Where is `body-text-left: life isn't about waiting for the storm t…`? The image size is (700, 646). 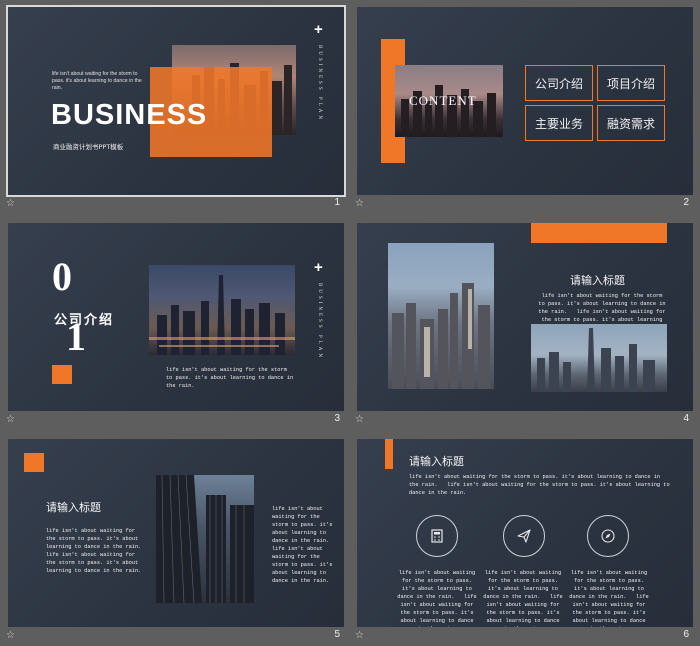 body-text-left: life isn't about waiting for the storm t… is located at coordinates (98, 551).